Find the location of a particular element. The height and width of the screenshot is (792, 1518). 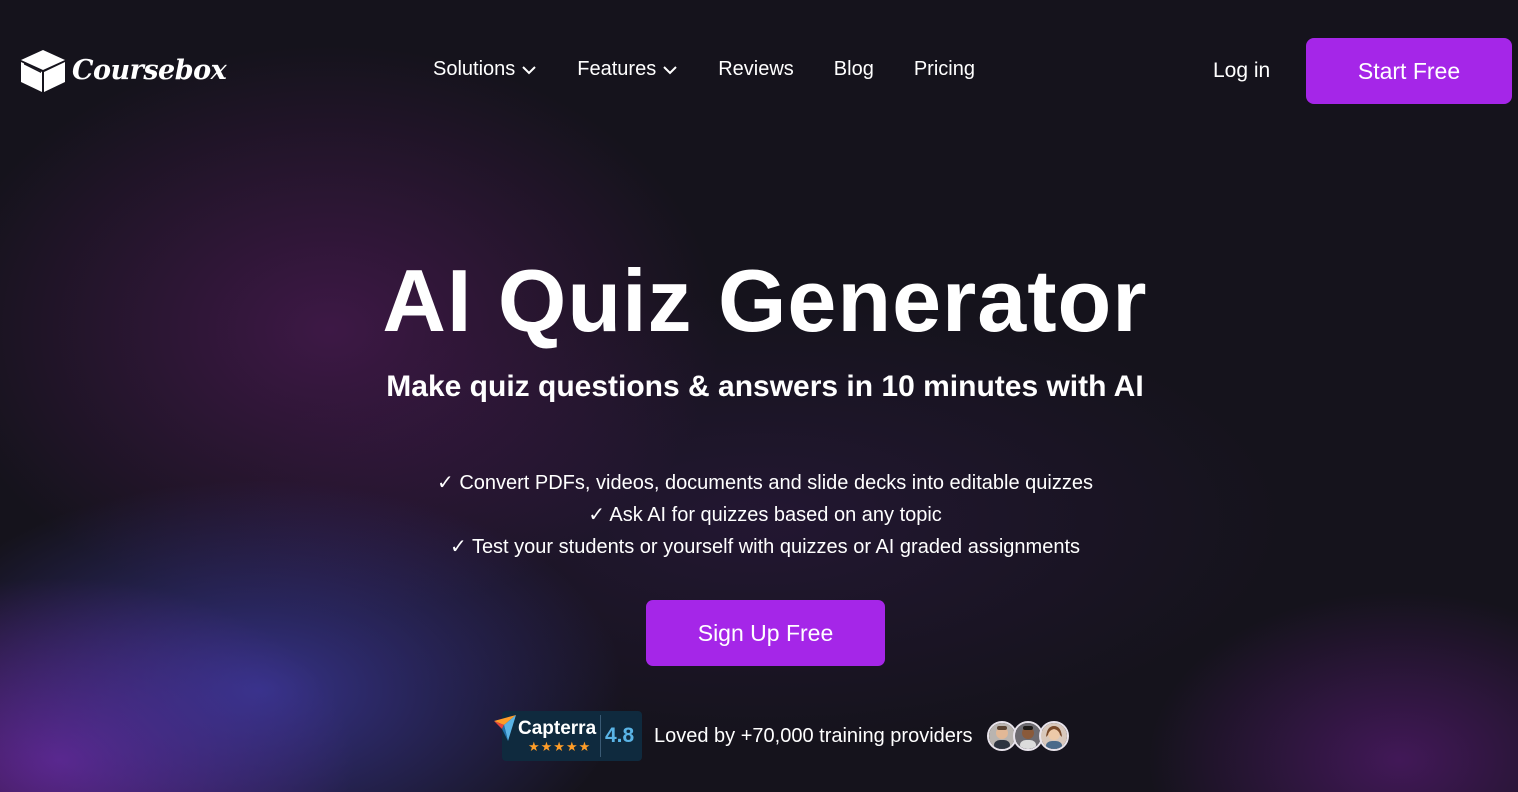

badge-divider is located at coordinates (600, 736).